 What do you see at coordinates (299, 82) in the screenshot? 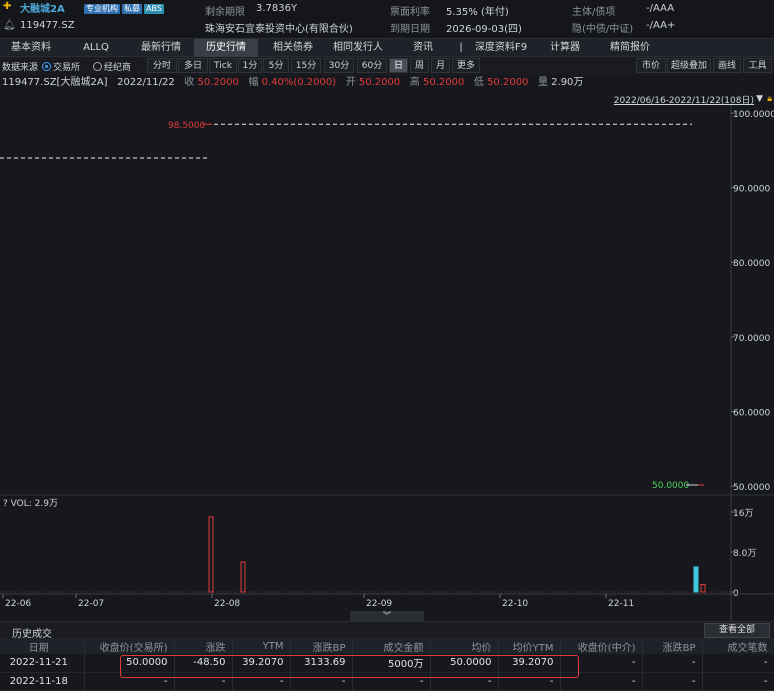
I see `change-value: 0.40%(0.2000)` at bounding box center [299, 82].